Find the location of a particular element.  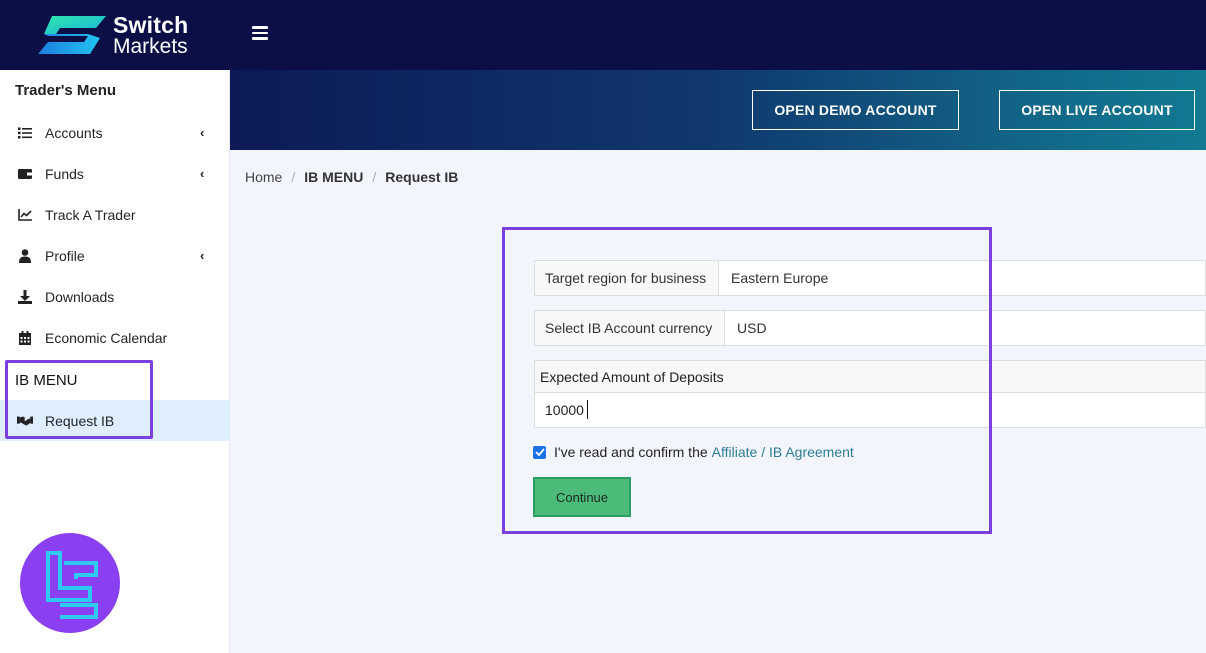

ib-currency-field: Select IB Account currency USD is located at coordinates (870, 328).